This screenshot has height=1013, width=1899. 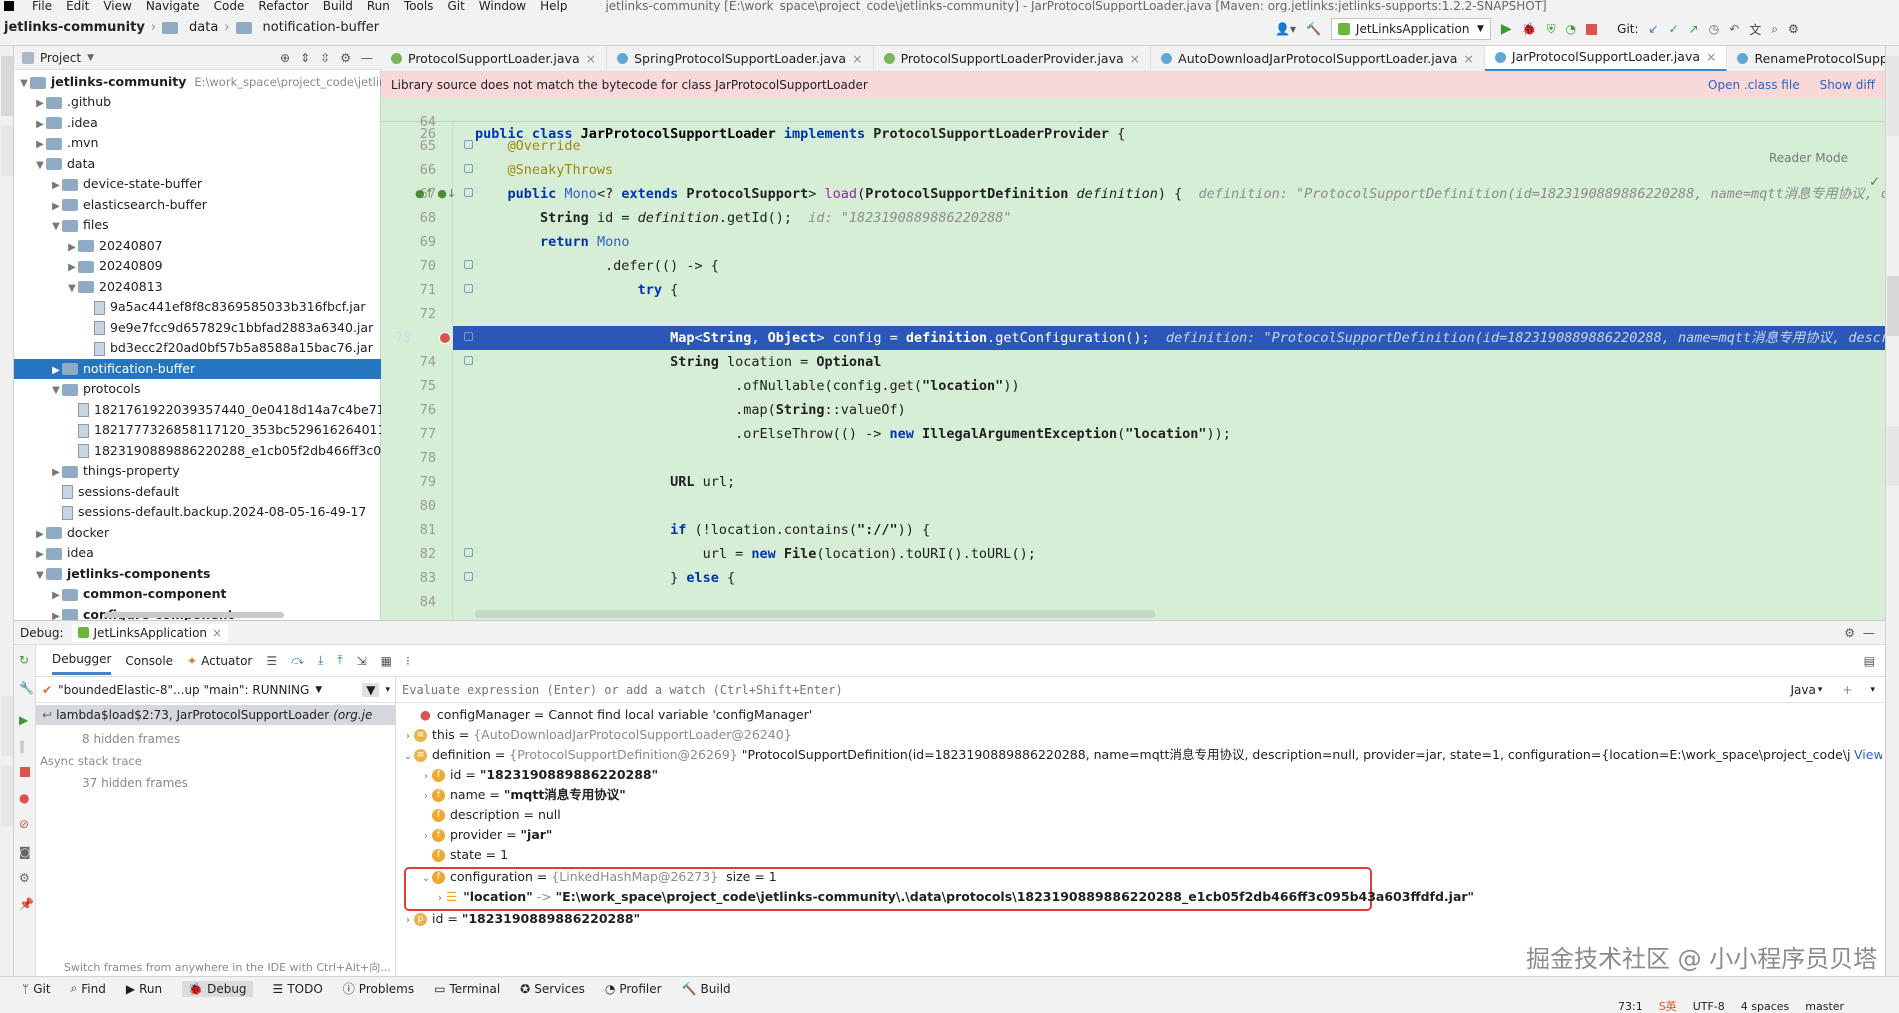 What do you see at coordinates (7, 151) in the screenshot?
I see `commit-tool-tab` at bounding box center [7, 151].